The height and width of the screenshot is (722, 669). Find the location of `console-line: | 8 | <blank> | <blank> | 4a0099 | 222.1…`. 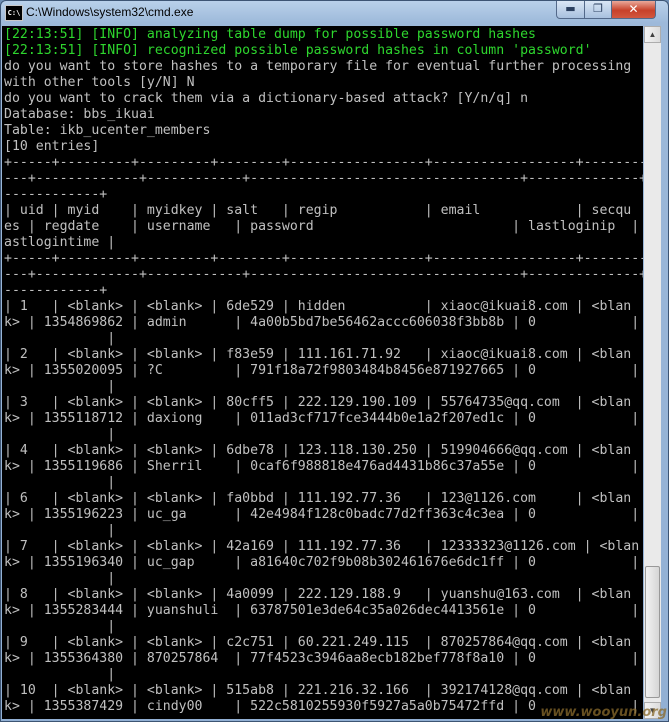

console-line: | 8 | <blank> | <blank> | 4a0099 | 222.1… is located at coordinates (318, 594).